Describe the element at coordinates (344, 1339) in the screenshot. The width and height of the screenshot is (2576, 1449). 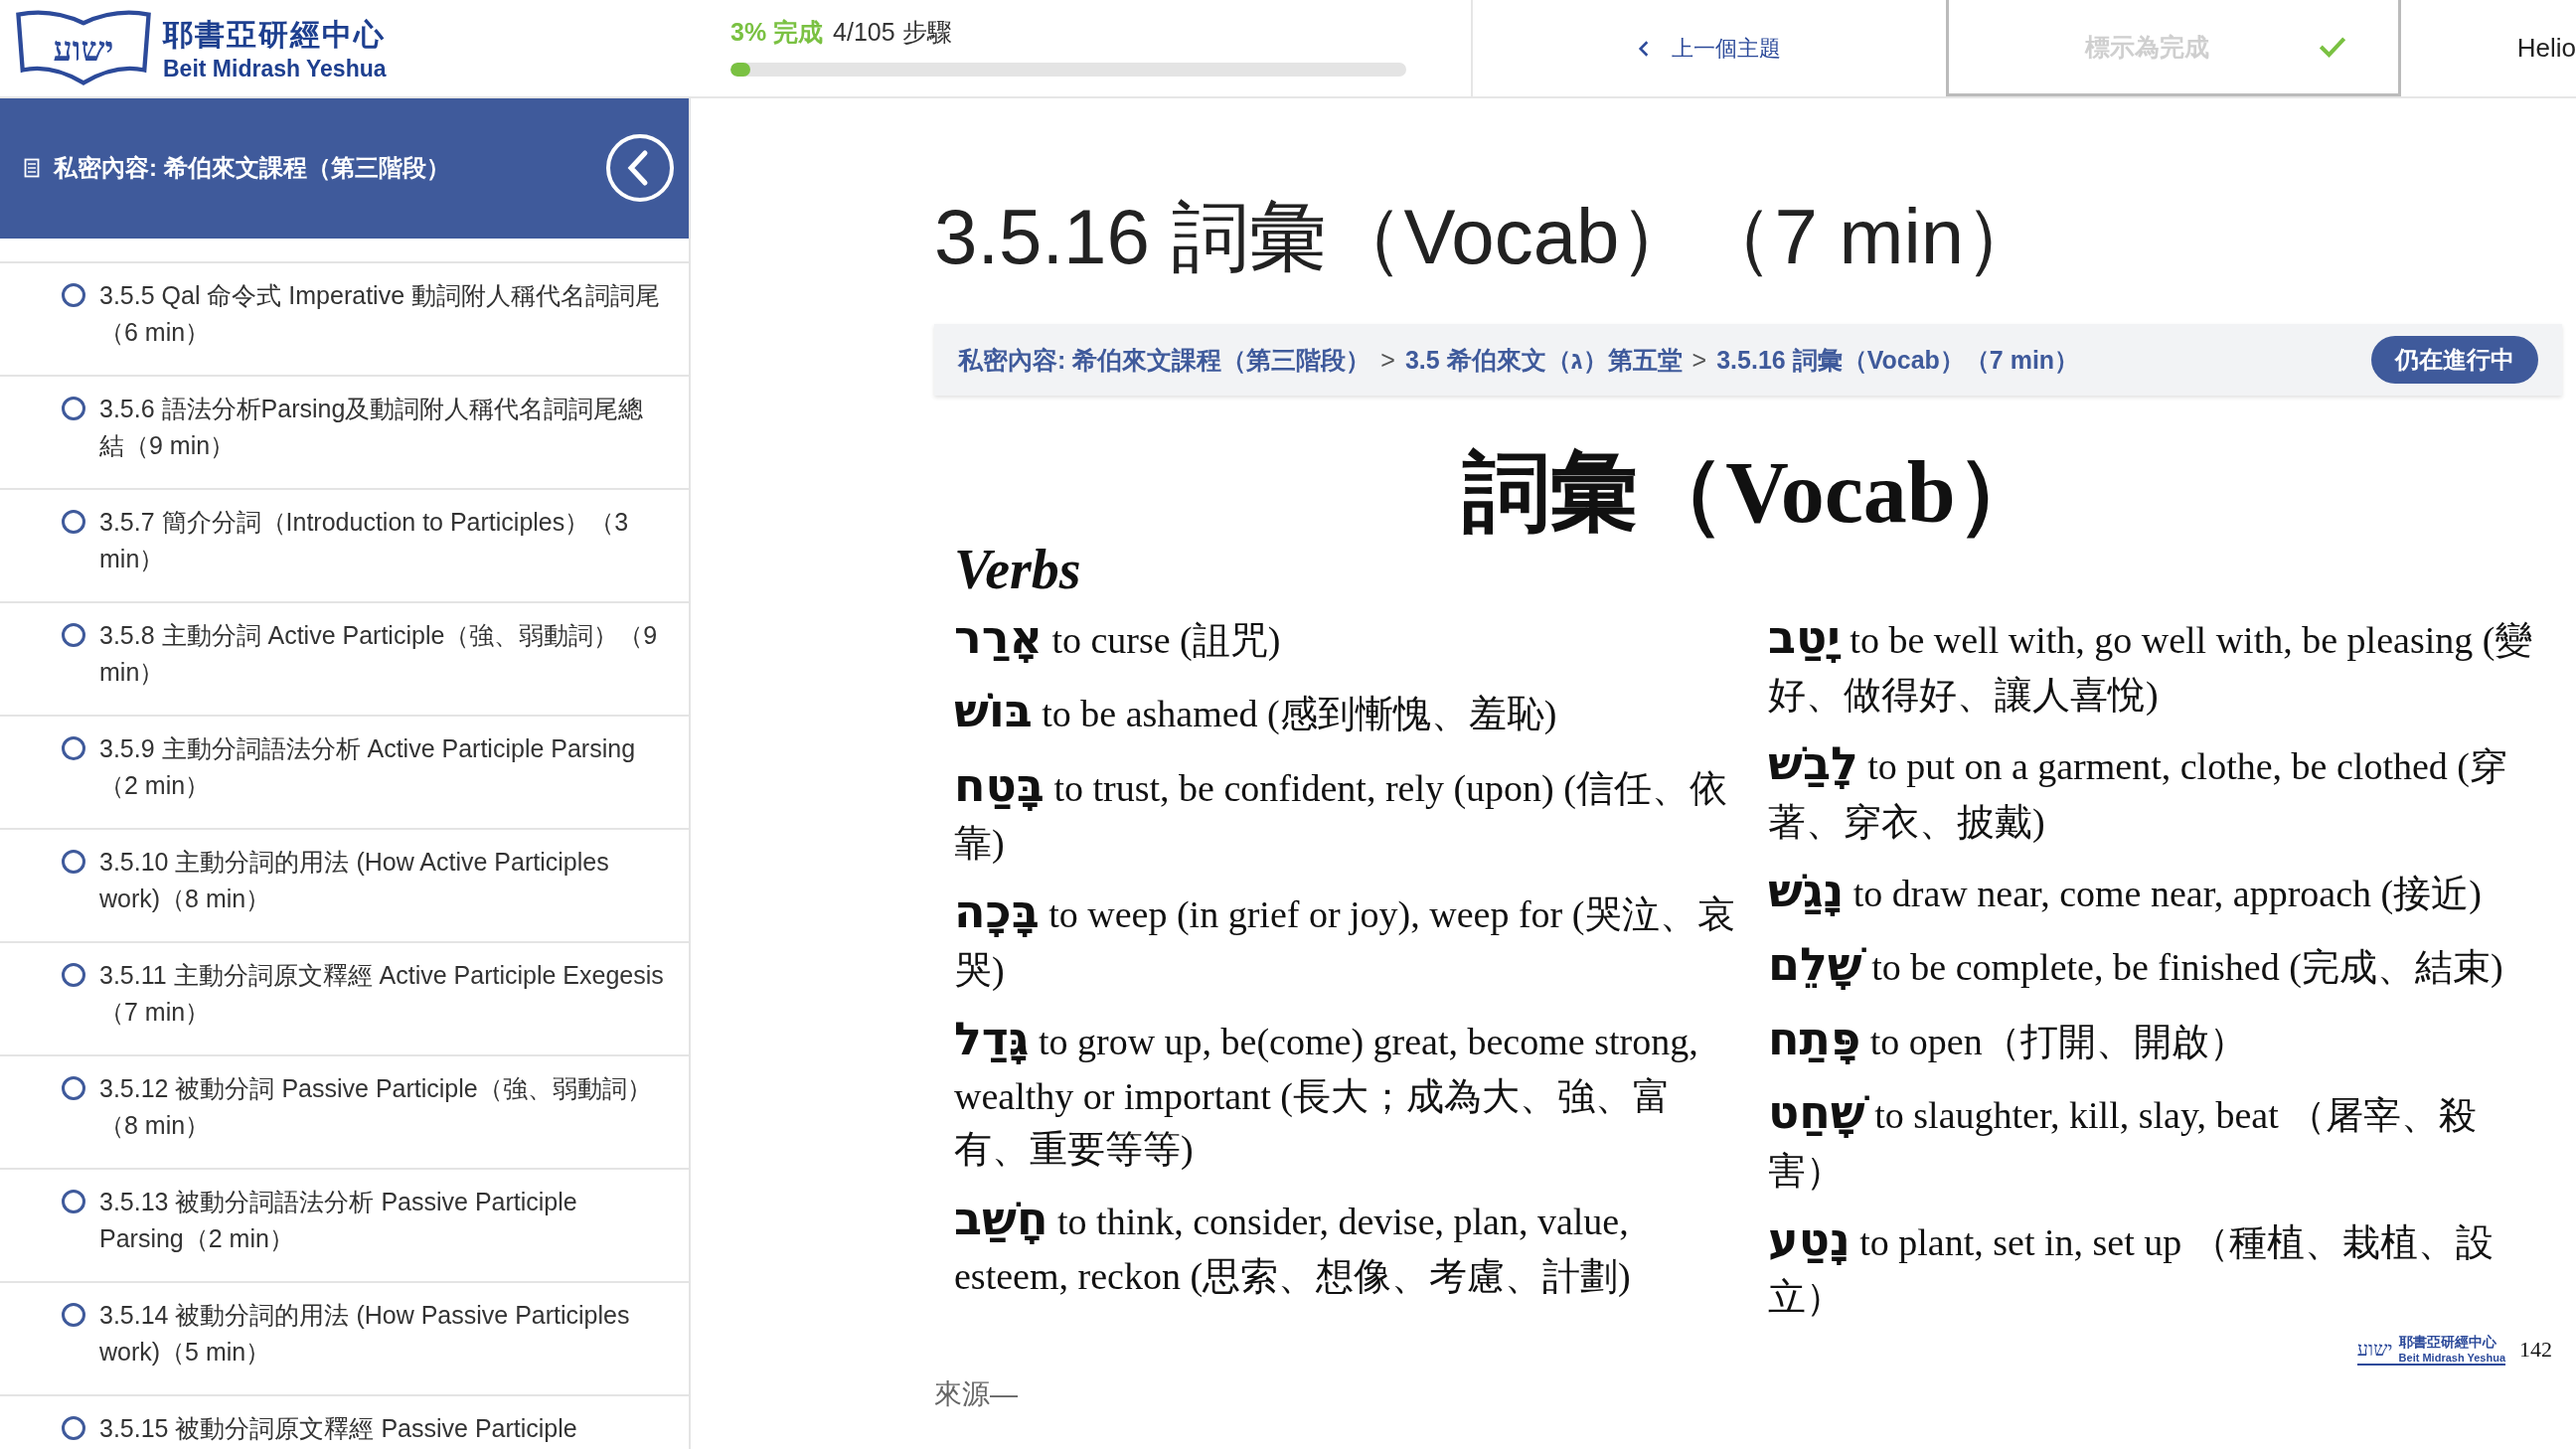
I see `lesson-item: 3.5.14 被動分詞的用法 (How Passive Participles work)（5 min）` at that location.